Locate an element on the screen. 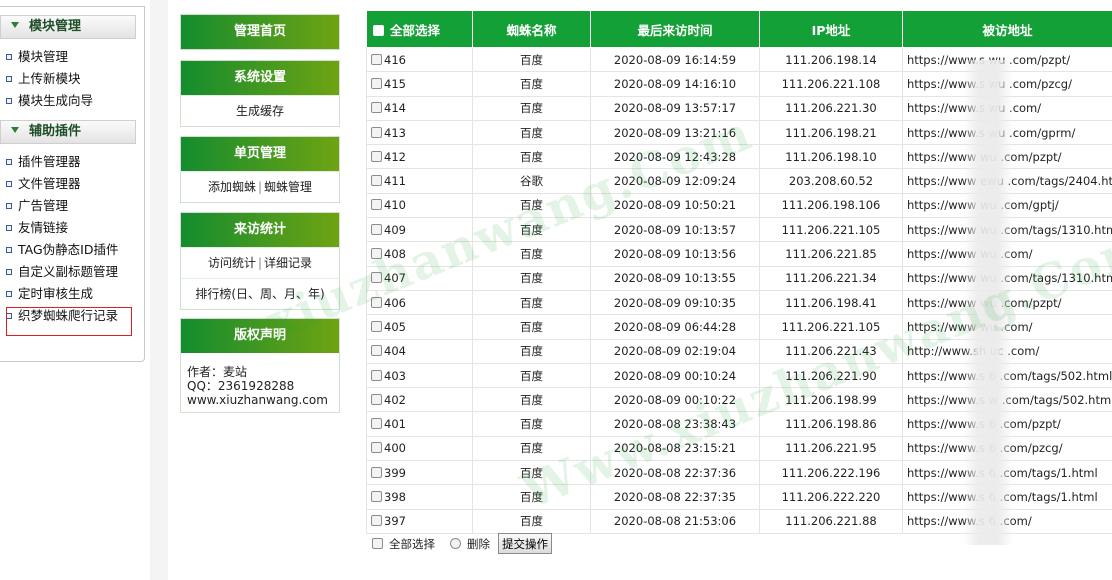 This screenshot has height=580, width=1112. url-cell: https://www.s wu .com/gprm/ is located at coordinates (1007, 132).